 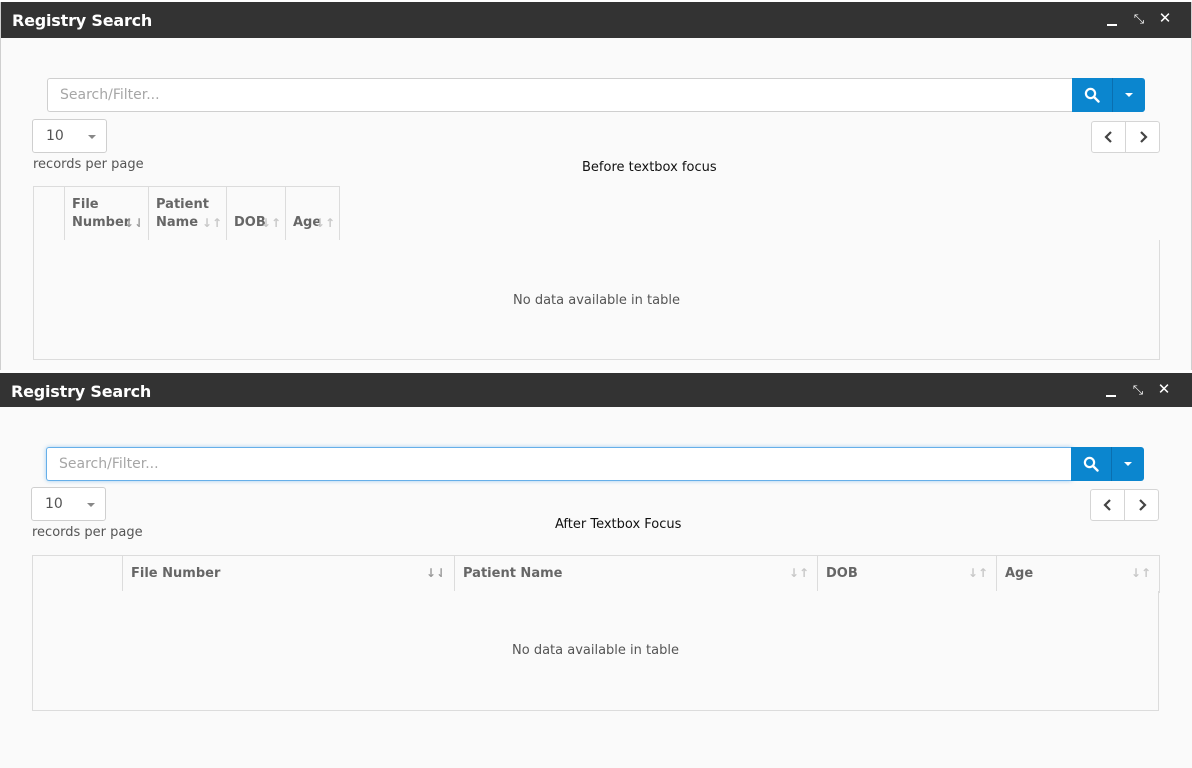 I want to click on caption: Before textbox focus, so click(x=649, y=167).